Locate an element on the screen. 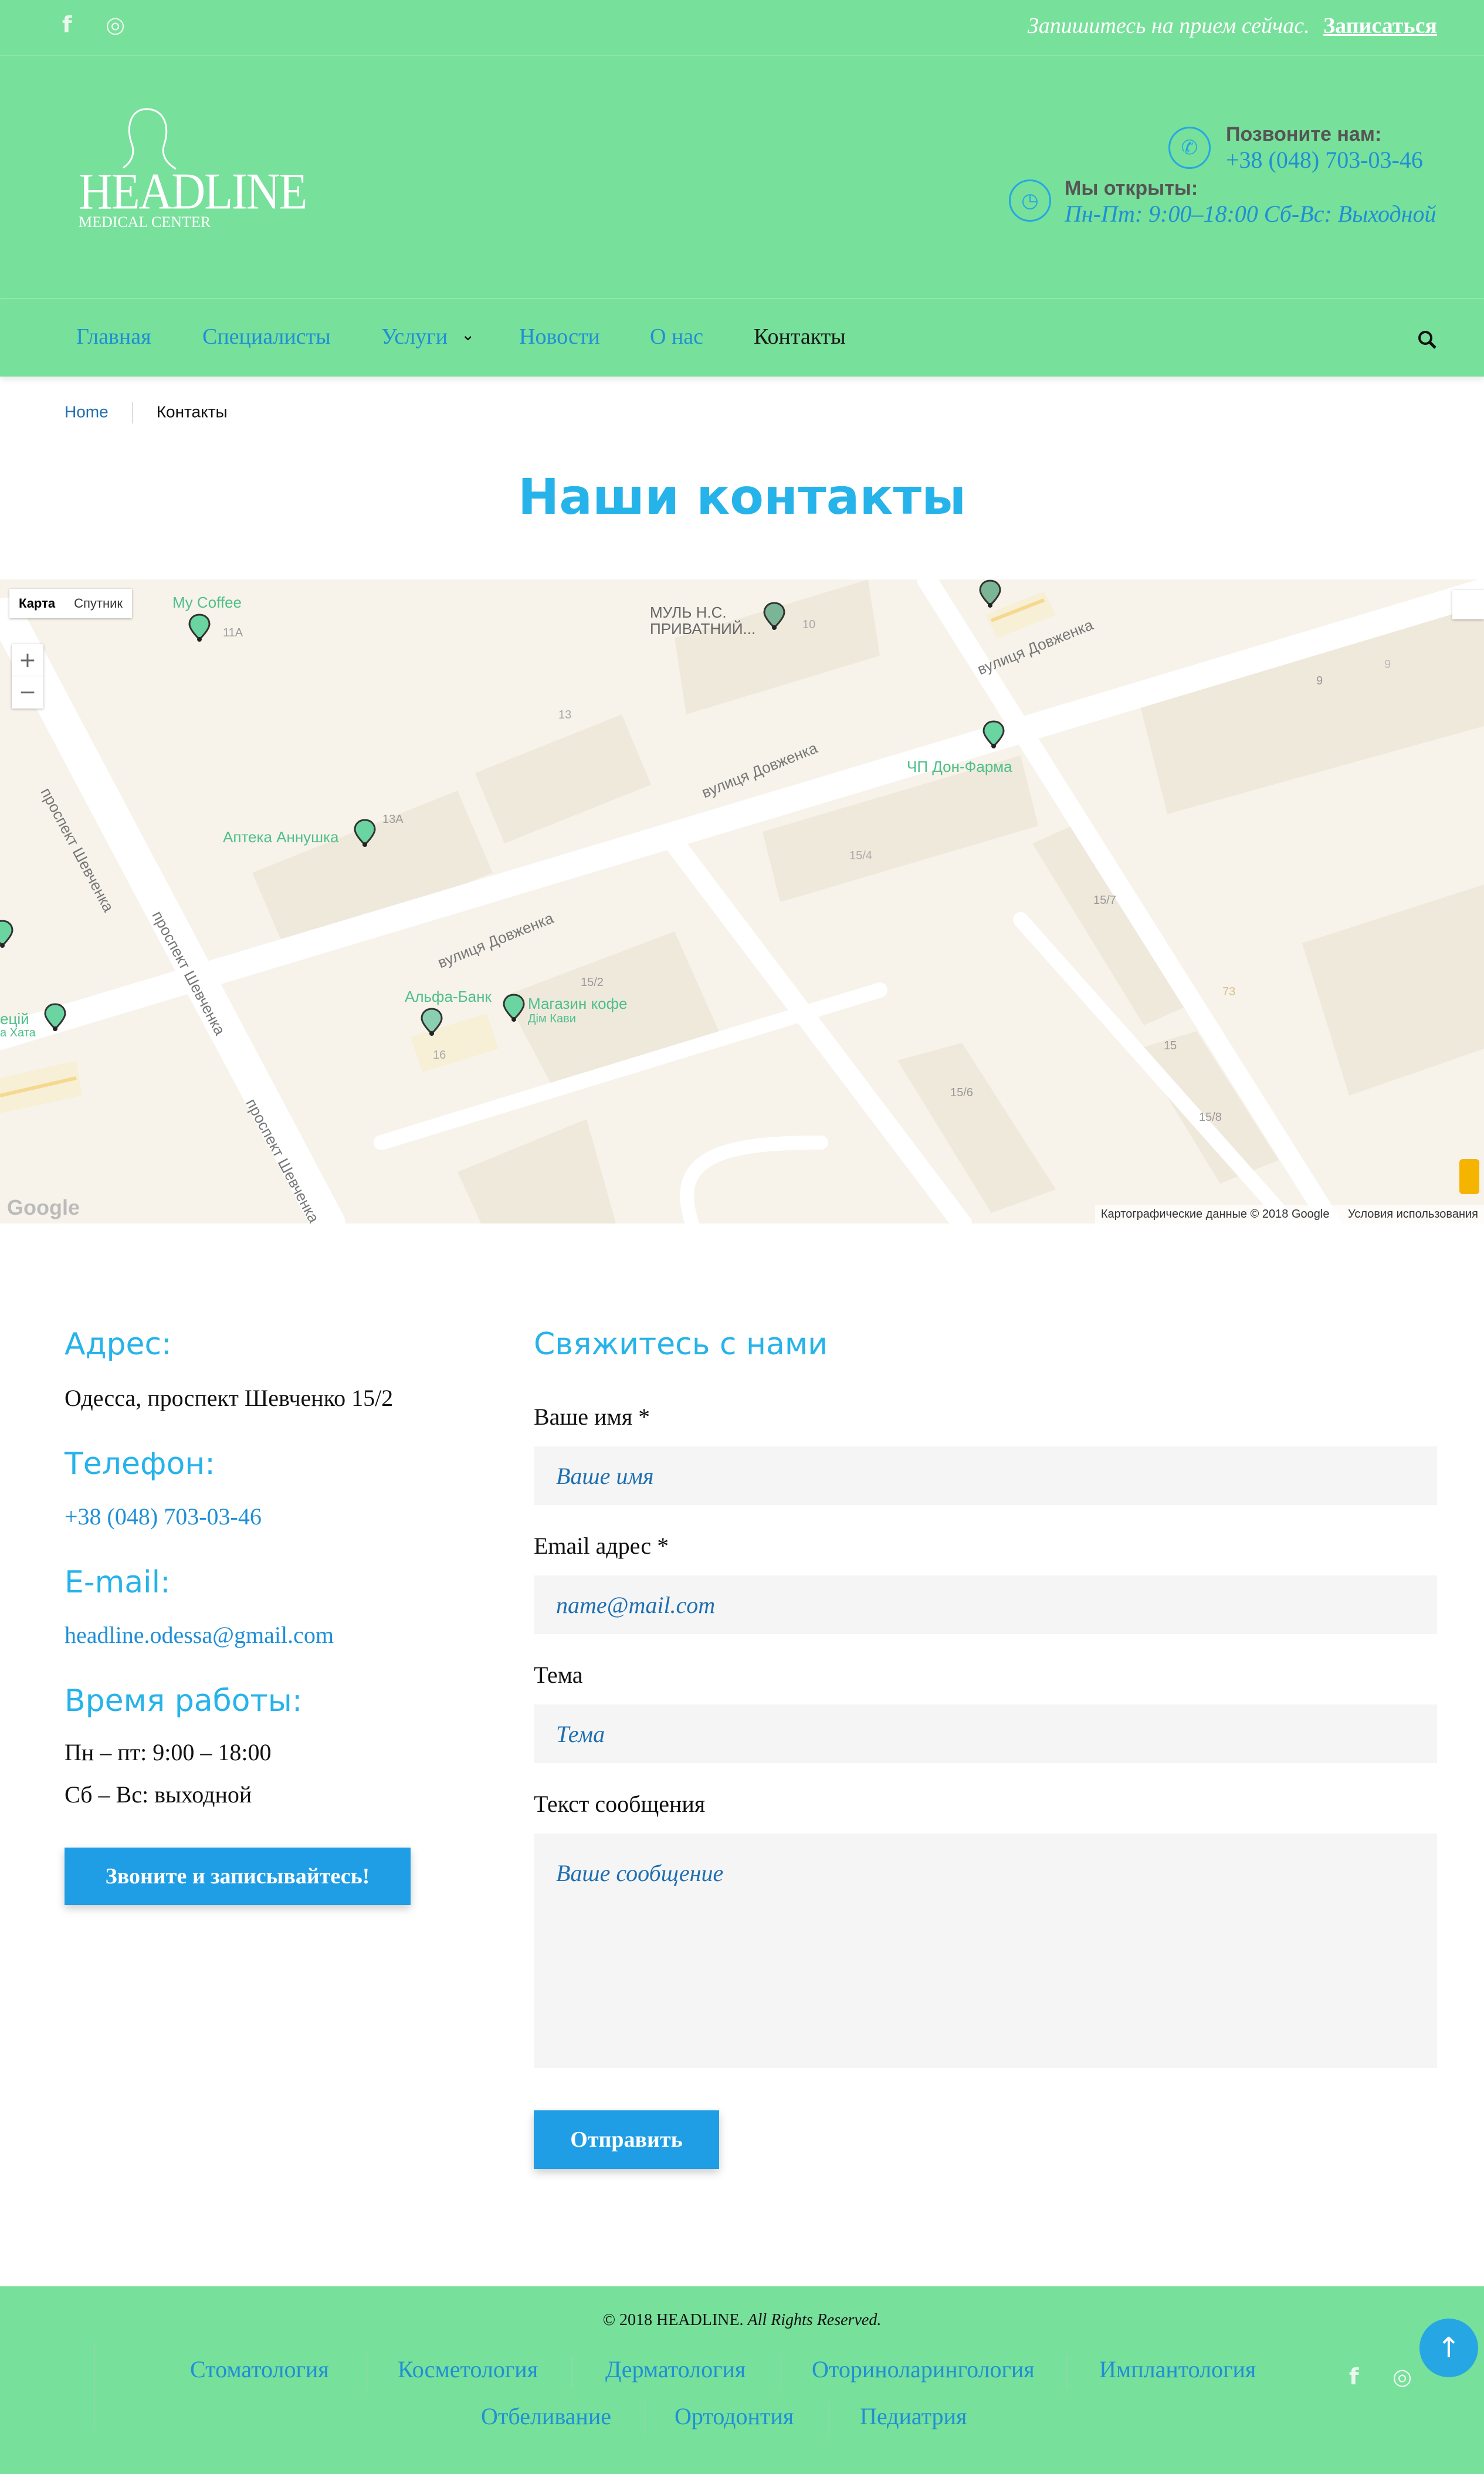 The height and width of the screenshot is (2474, 1484). cta-text: Запишитесь на прием сейчас. is located at coordinates (1169, 25).